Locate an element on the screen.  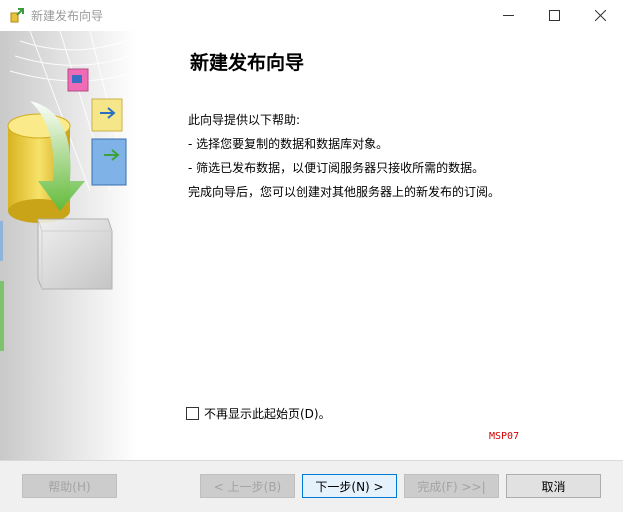
help-item-select-data: - 选择您要复制的数据和数据库对象。 is located at coordinates (288, 144).